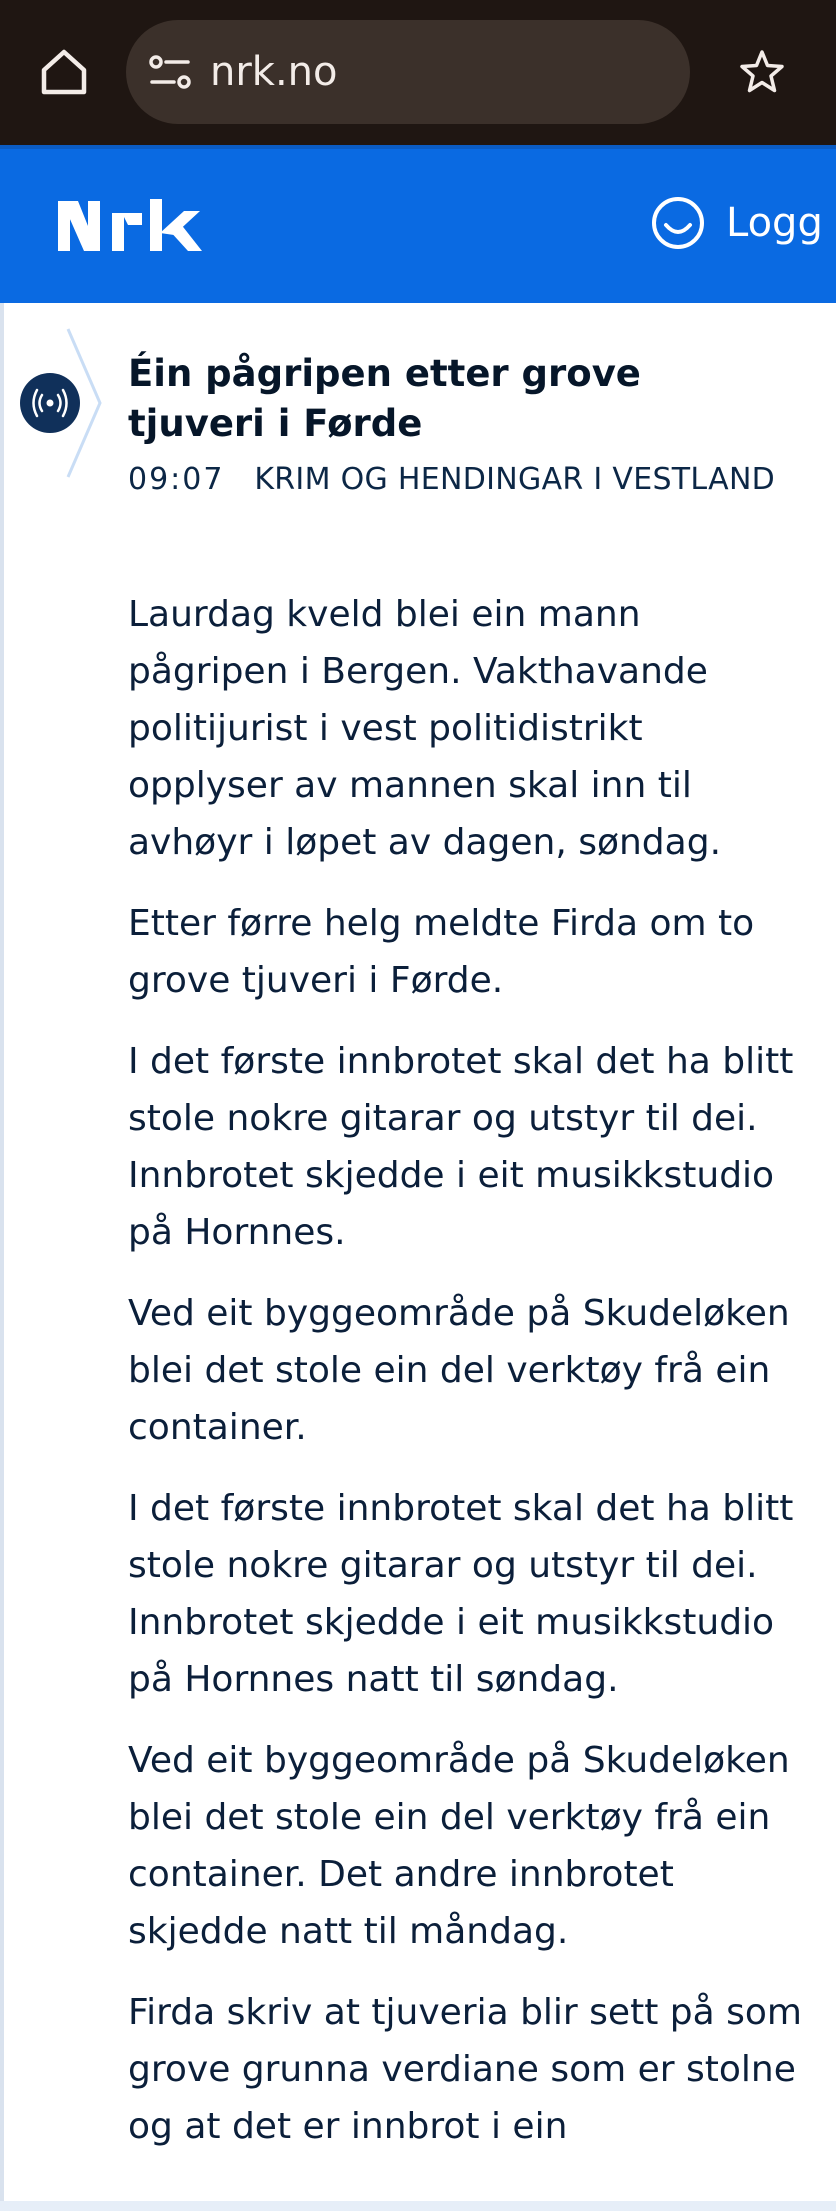 Image resolution: width=836 pixels, height=2211 pixels. I want to click on live-indicator, so click(50, 403).